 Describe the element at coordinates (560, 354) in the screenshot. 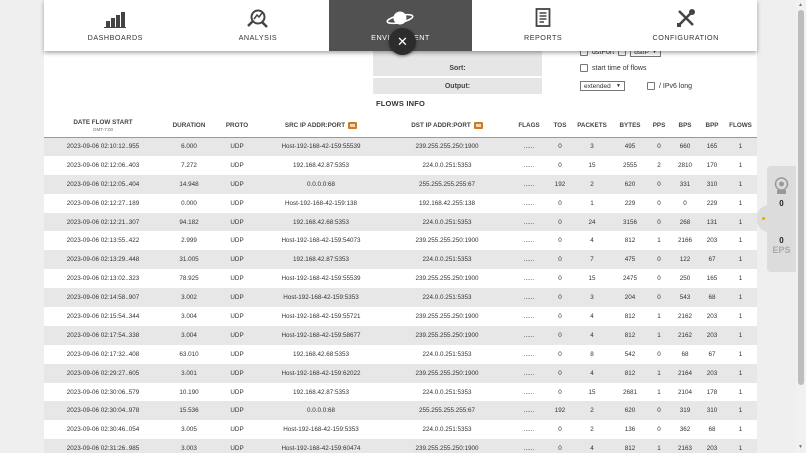

I see `cell-tos: 0` at that location.